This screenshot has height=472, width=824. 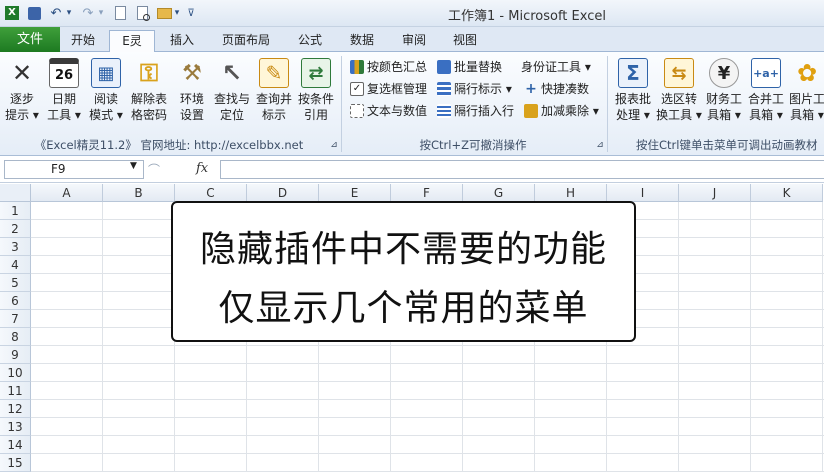 I want to click on text-number-button: 文本与数值, so click(x=388, y=111).